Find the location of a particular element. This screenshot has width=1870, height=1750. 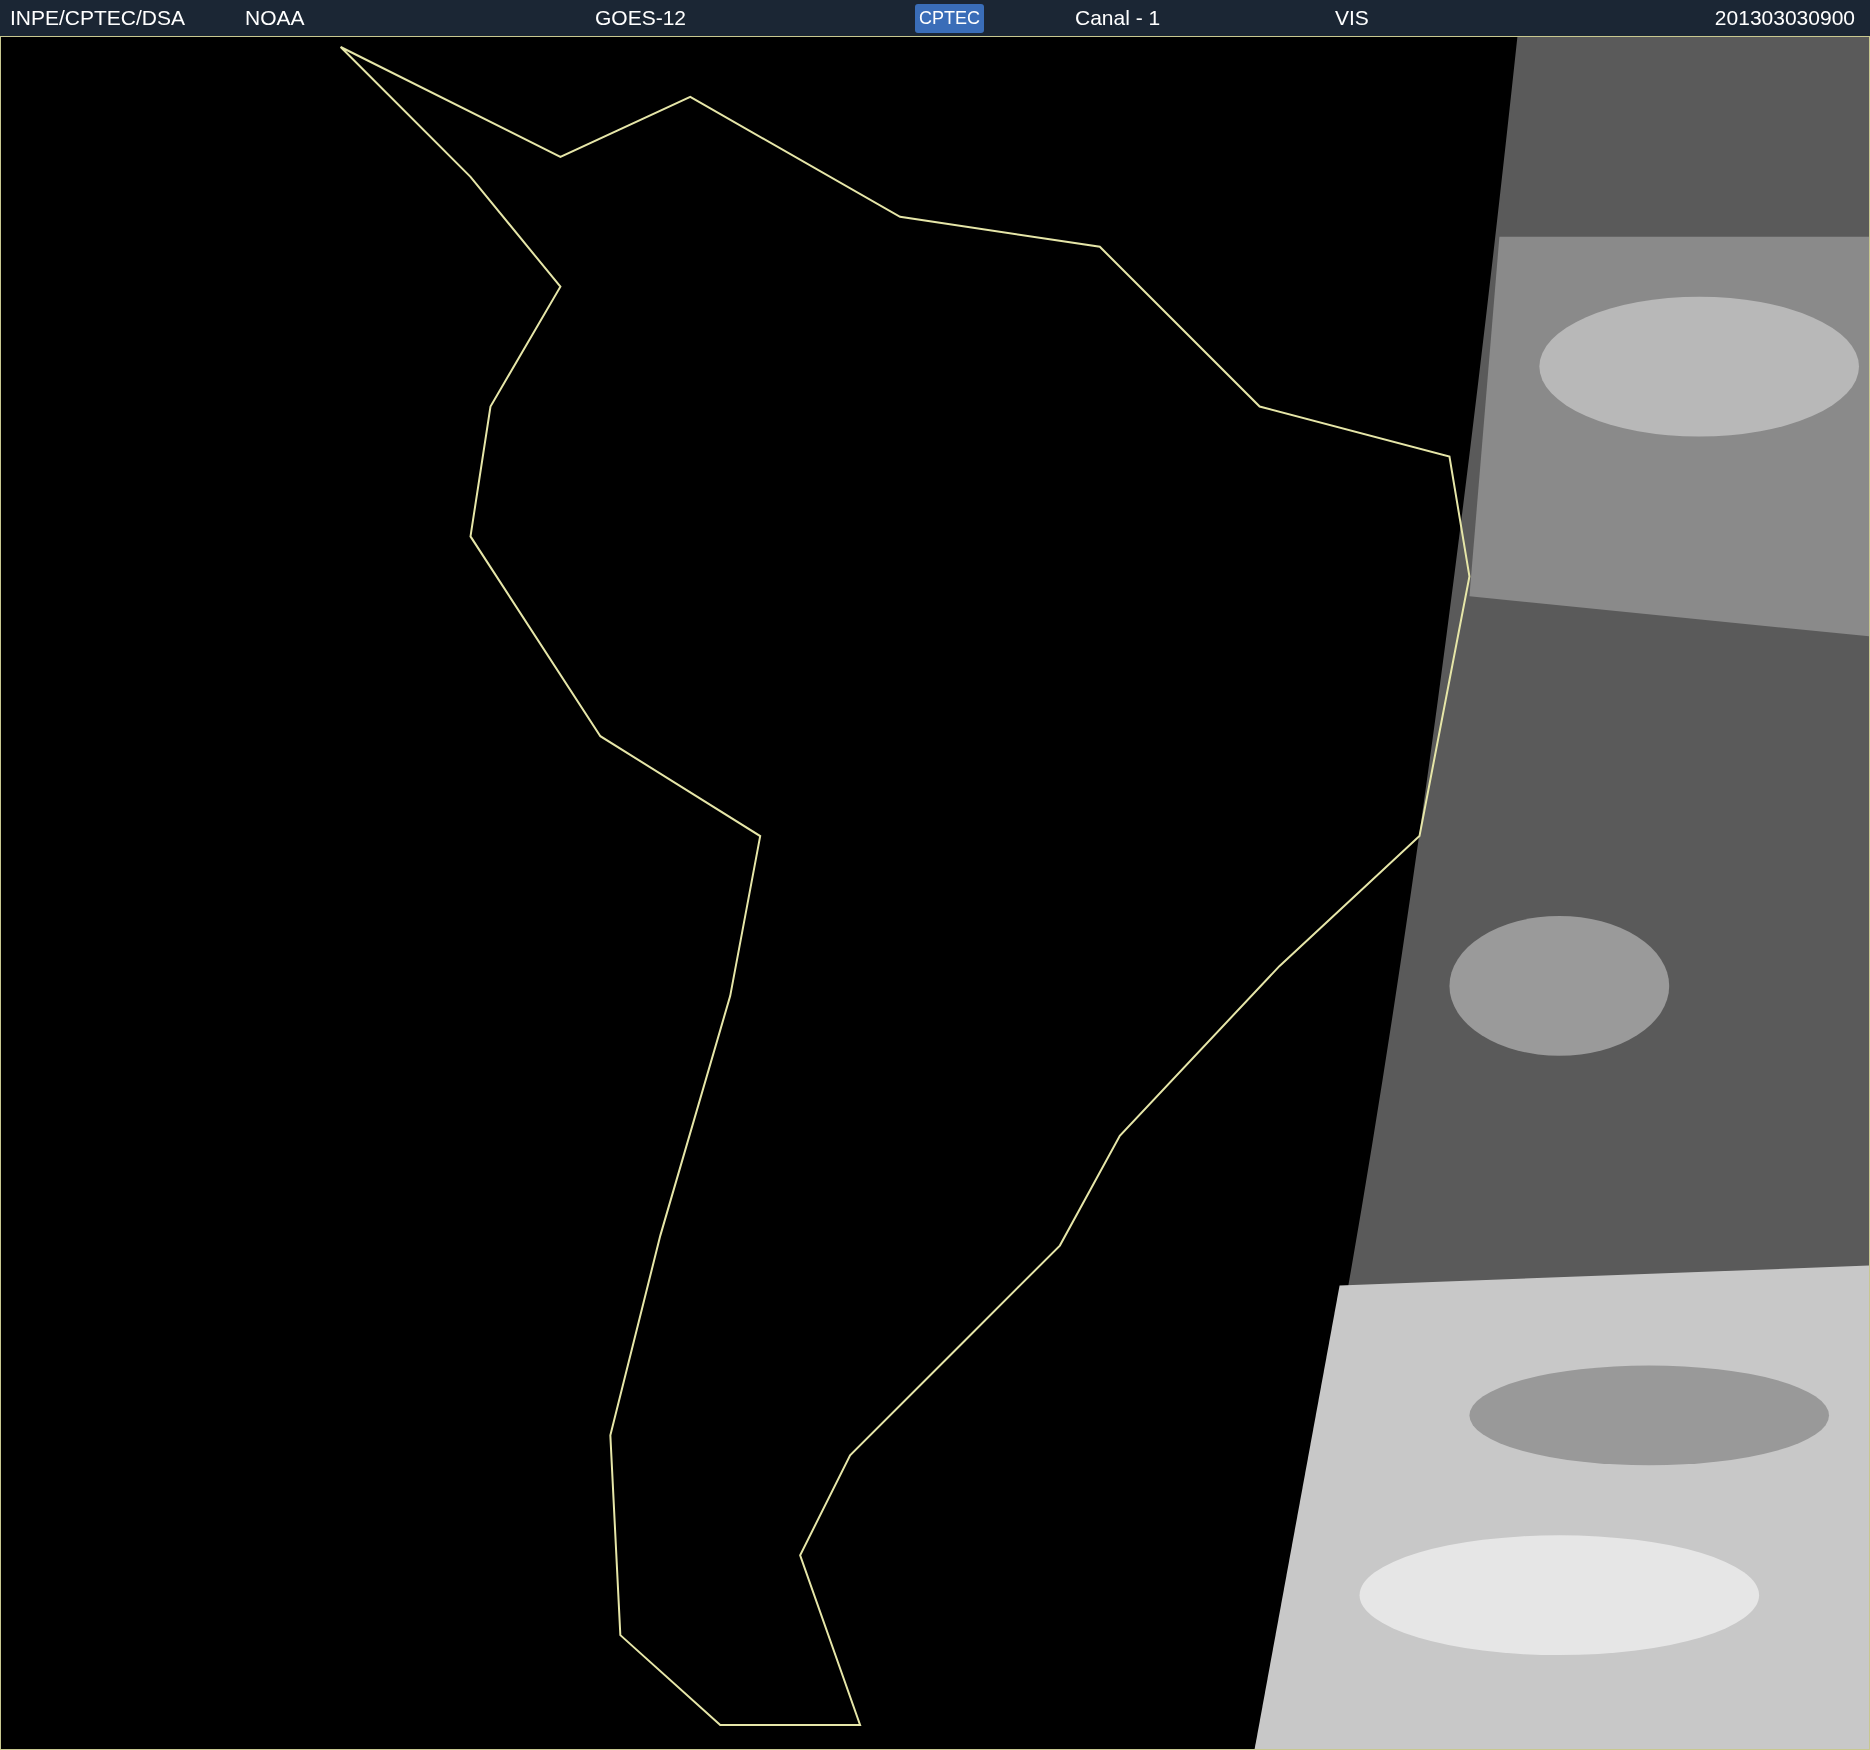

header-text: INPE/CPTEC/DSA is located at coordinates (98, 18).